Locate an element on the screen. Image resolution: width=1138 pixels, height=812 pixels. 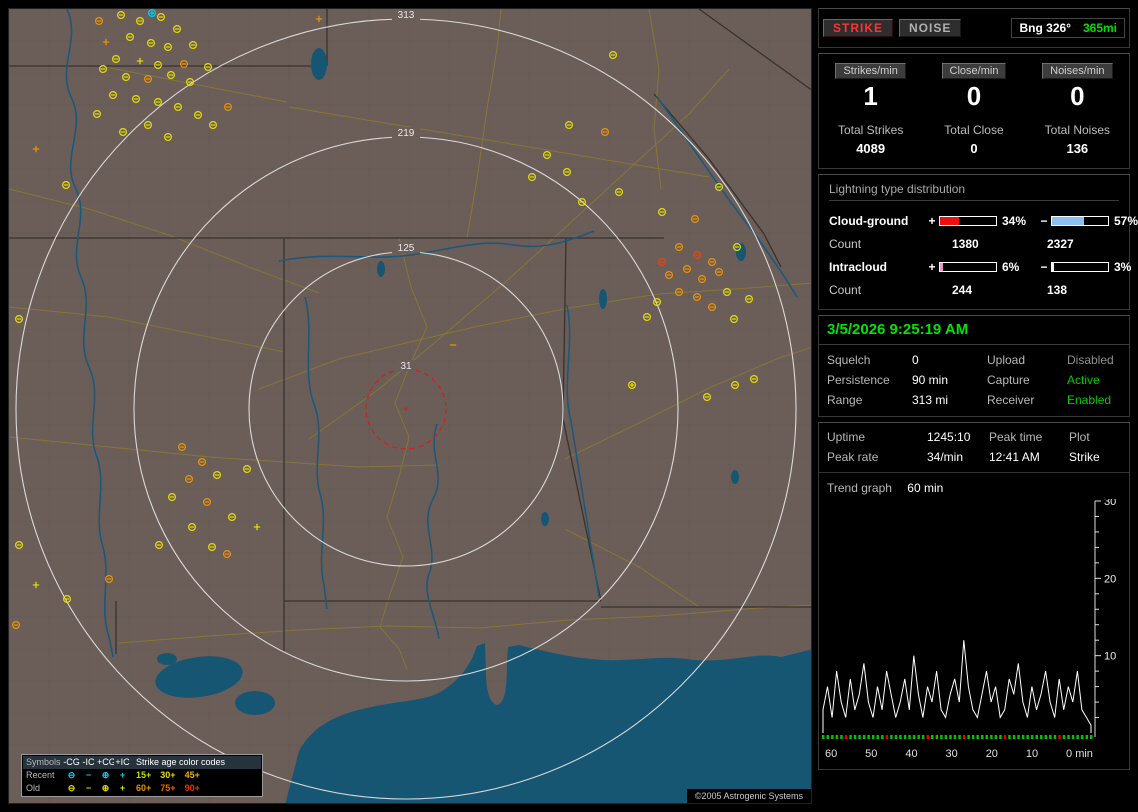
legend-col-header: +CG is located at coordinates (106, 762).